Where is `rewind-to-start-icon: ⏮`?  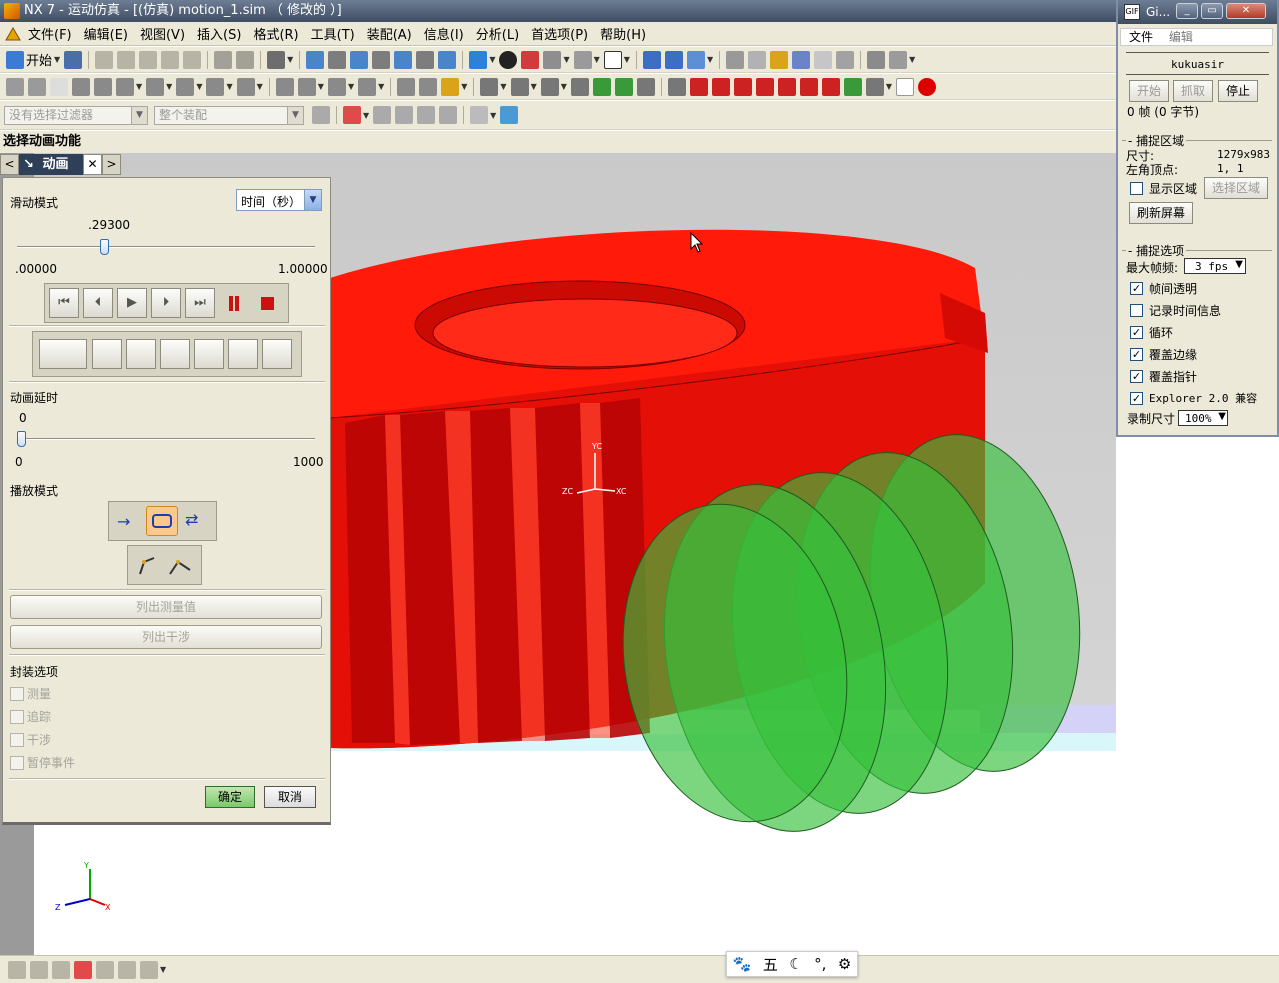
rewind-to-start-icon: ⏮ is located at coordinates (64, 303).